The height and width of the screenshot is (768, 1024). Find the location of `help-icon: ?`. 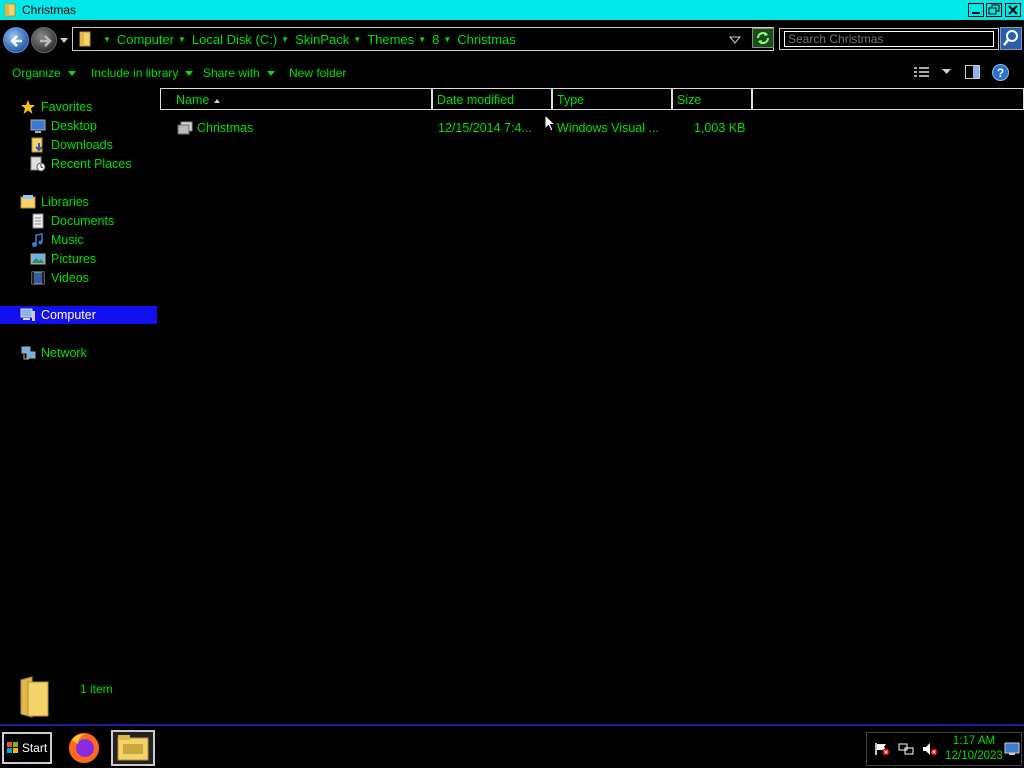

help-icon: ? is located at coordinates (1000, 72).